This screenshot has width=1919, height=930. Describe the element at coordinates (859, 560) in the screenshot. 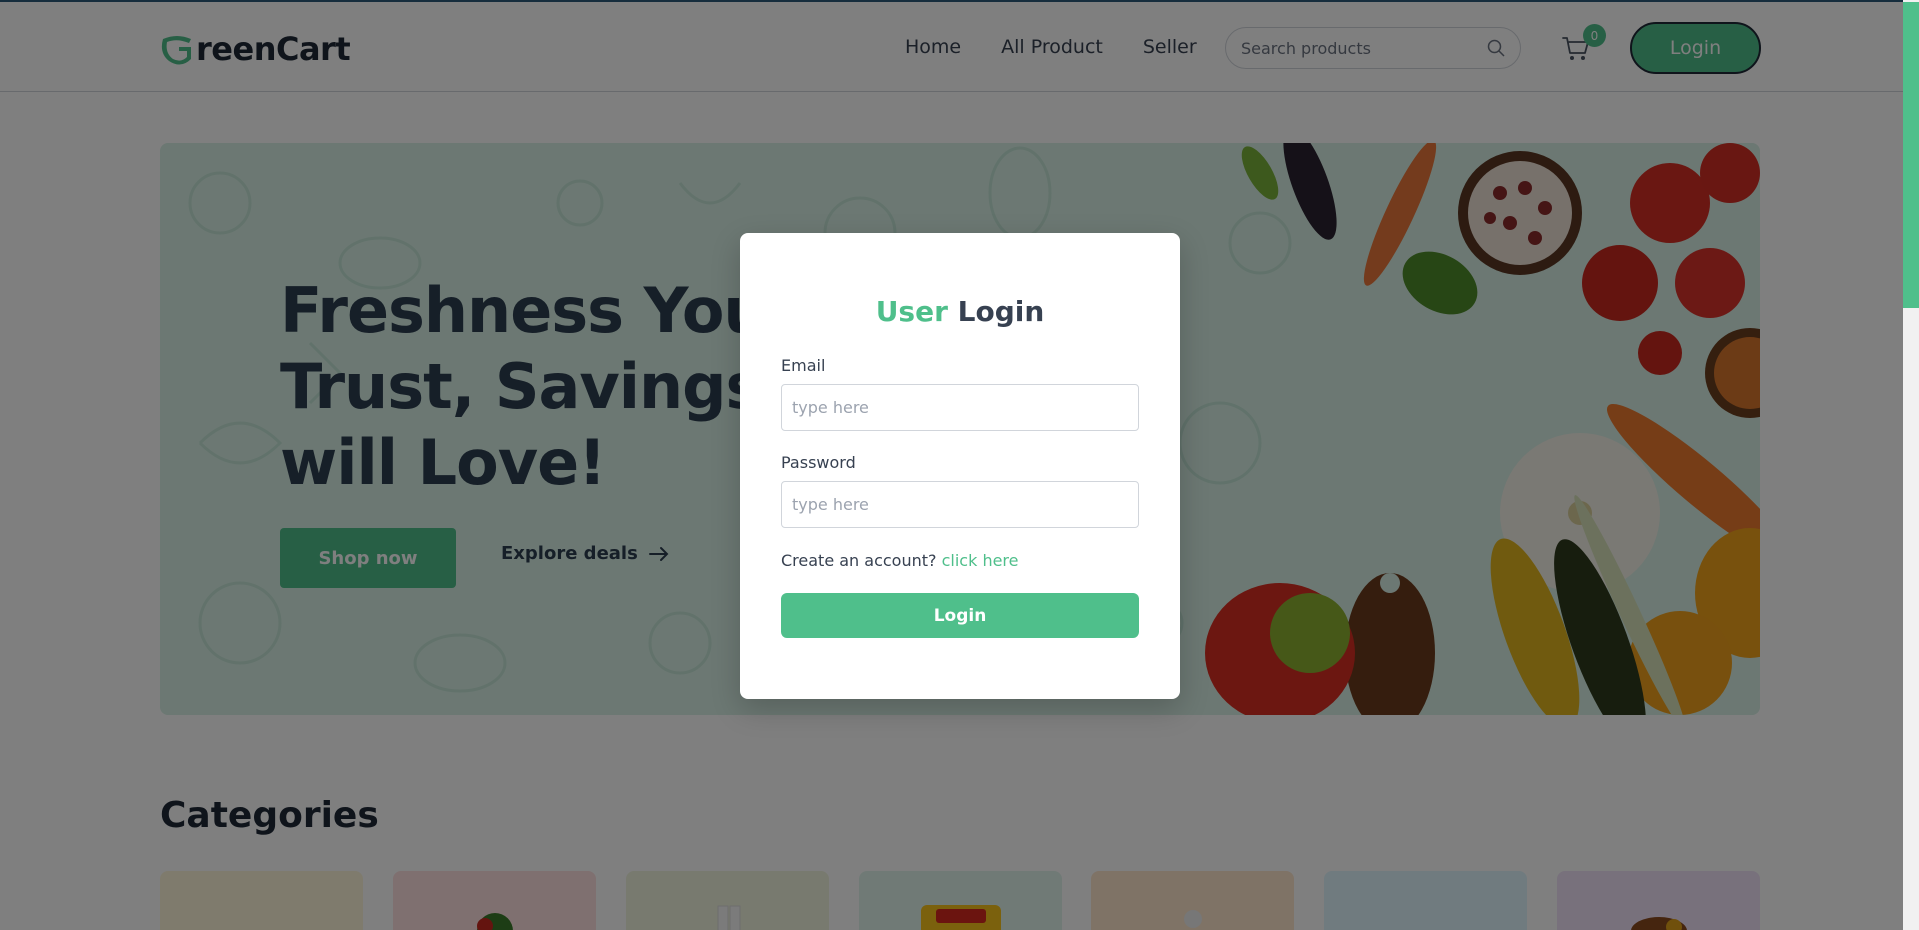

I see `create-account-prompt: Create an account?` at that location.